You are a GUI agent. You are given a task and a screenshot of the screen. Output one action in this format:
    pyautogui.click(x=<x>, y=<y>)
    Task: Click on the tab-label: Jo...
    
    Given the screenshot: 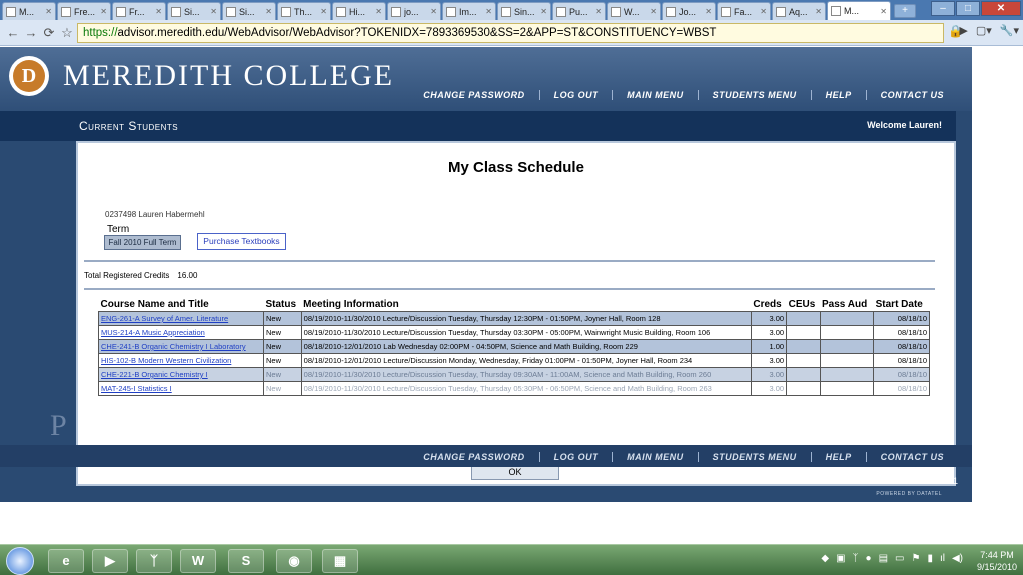 What is the action you would take?
    pyautogui.click(x=688, y=11)
    